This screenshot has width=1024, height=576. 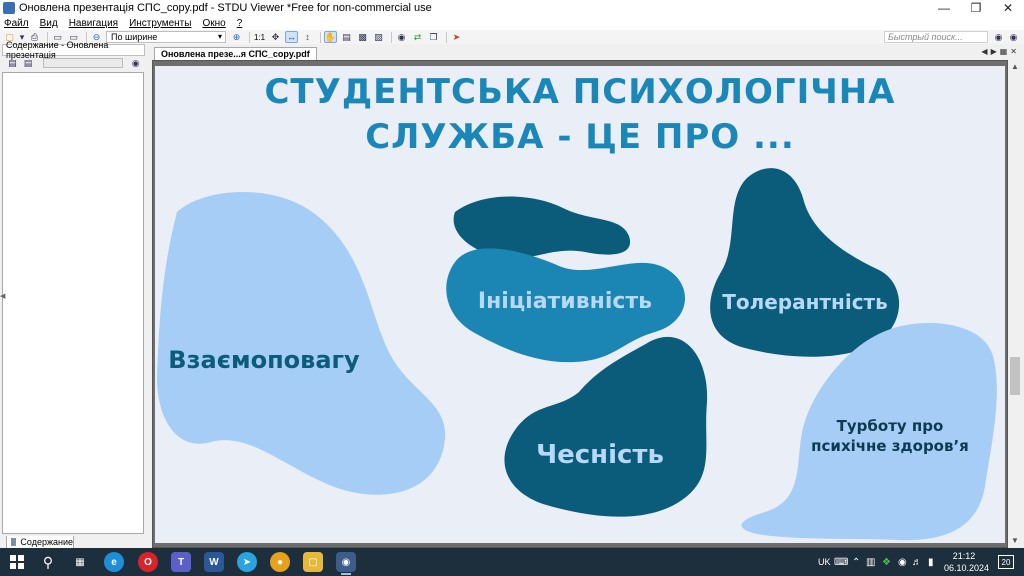 What do you see at coordinates (600, 455) in the screenshot?
I see `label-honesty: Чесність` at bounding box center [600, 455].